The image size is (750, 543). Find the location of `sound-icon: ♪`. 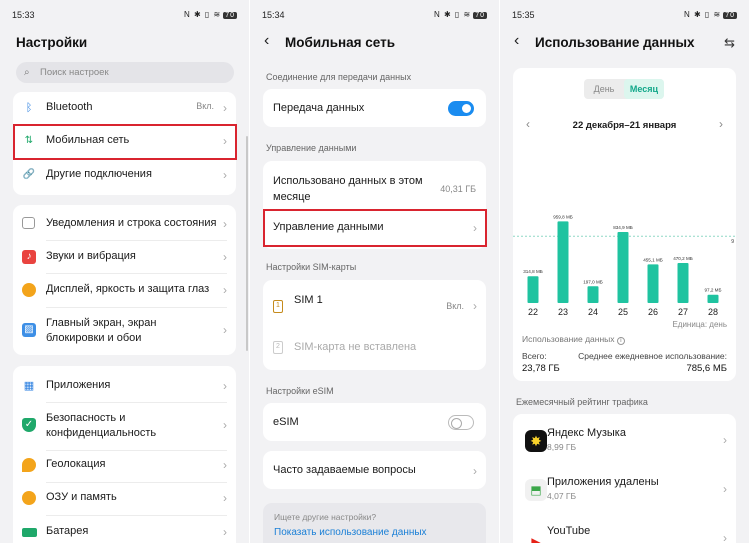

sound-icon: ♪ is located at coordinates (29, 257).